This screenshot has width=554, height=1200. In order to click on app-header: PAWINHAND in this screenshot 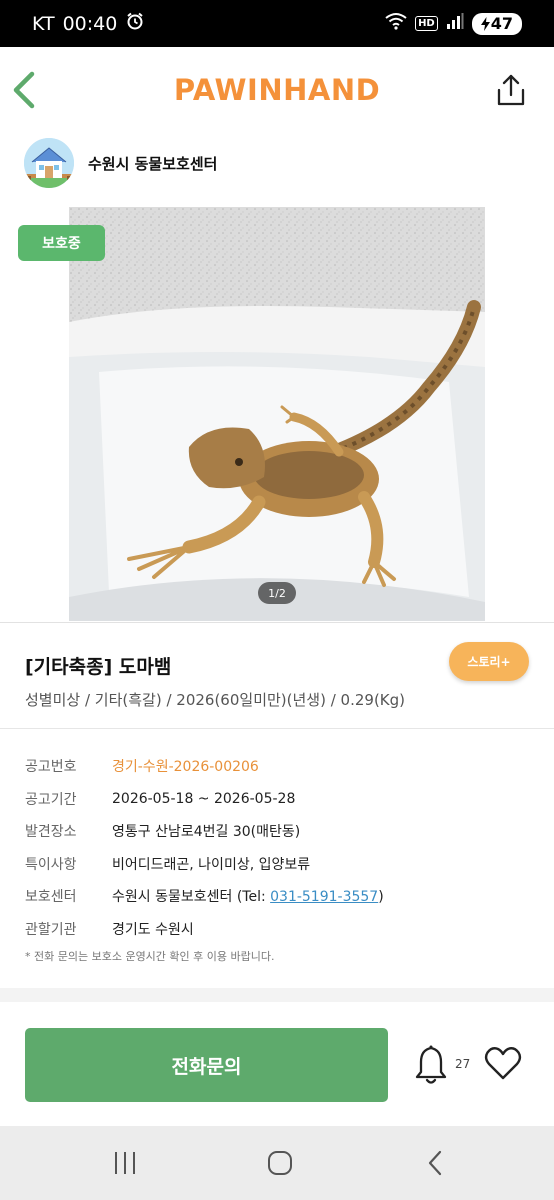, I will do `click(277, 90)`.